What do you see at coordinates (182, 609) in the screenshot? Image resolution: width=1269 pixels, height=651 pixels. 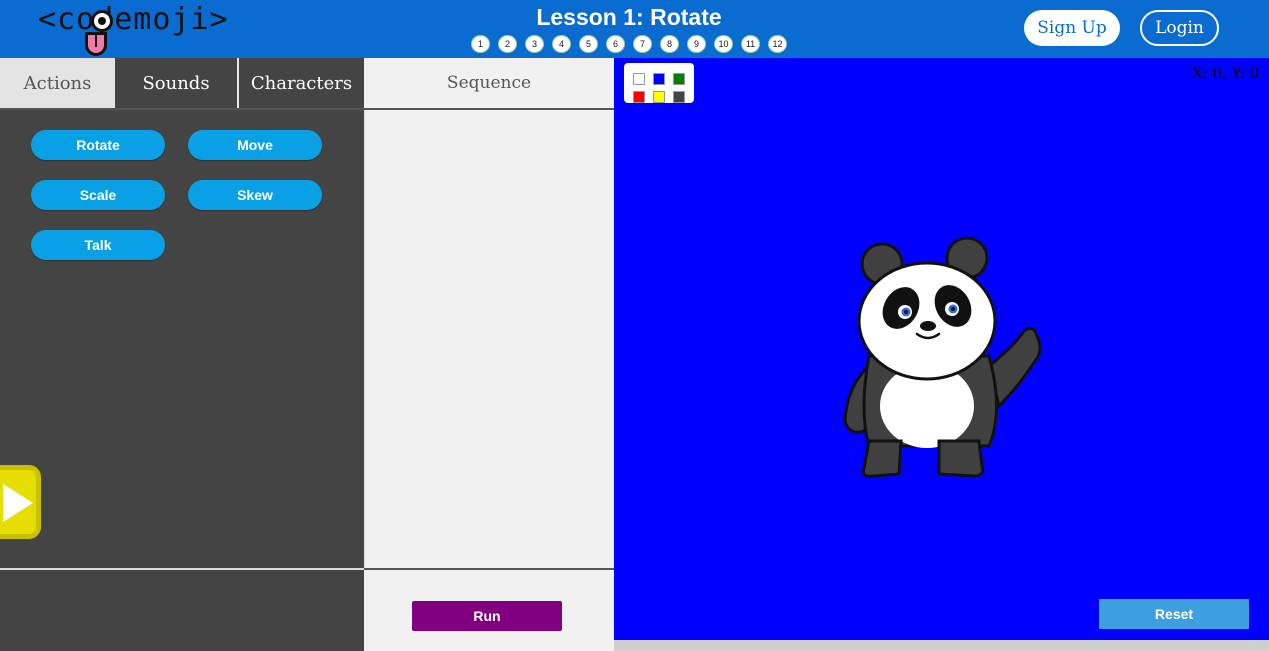 I see `lower-left-panel` at bounding box center [182, 609].